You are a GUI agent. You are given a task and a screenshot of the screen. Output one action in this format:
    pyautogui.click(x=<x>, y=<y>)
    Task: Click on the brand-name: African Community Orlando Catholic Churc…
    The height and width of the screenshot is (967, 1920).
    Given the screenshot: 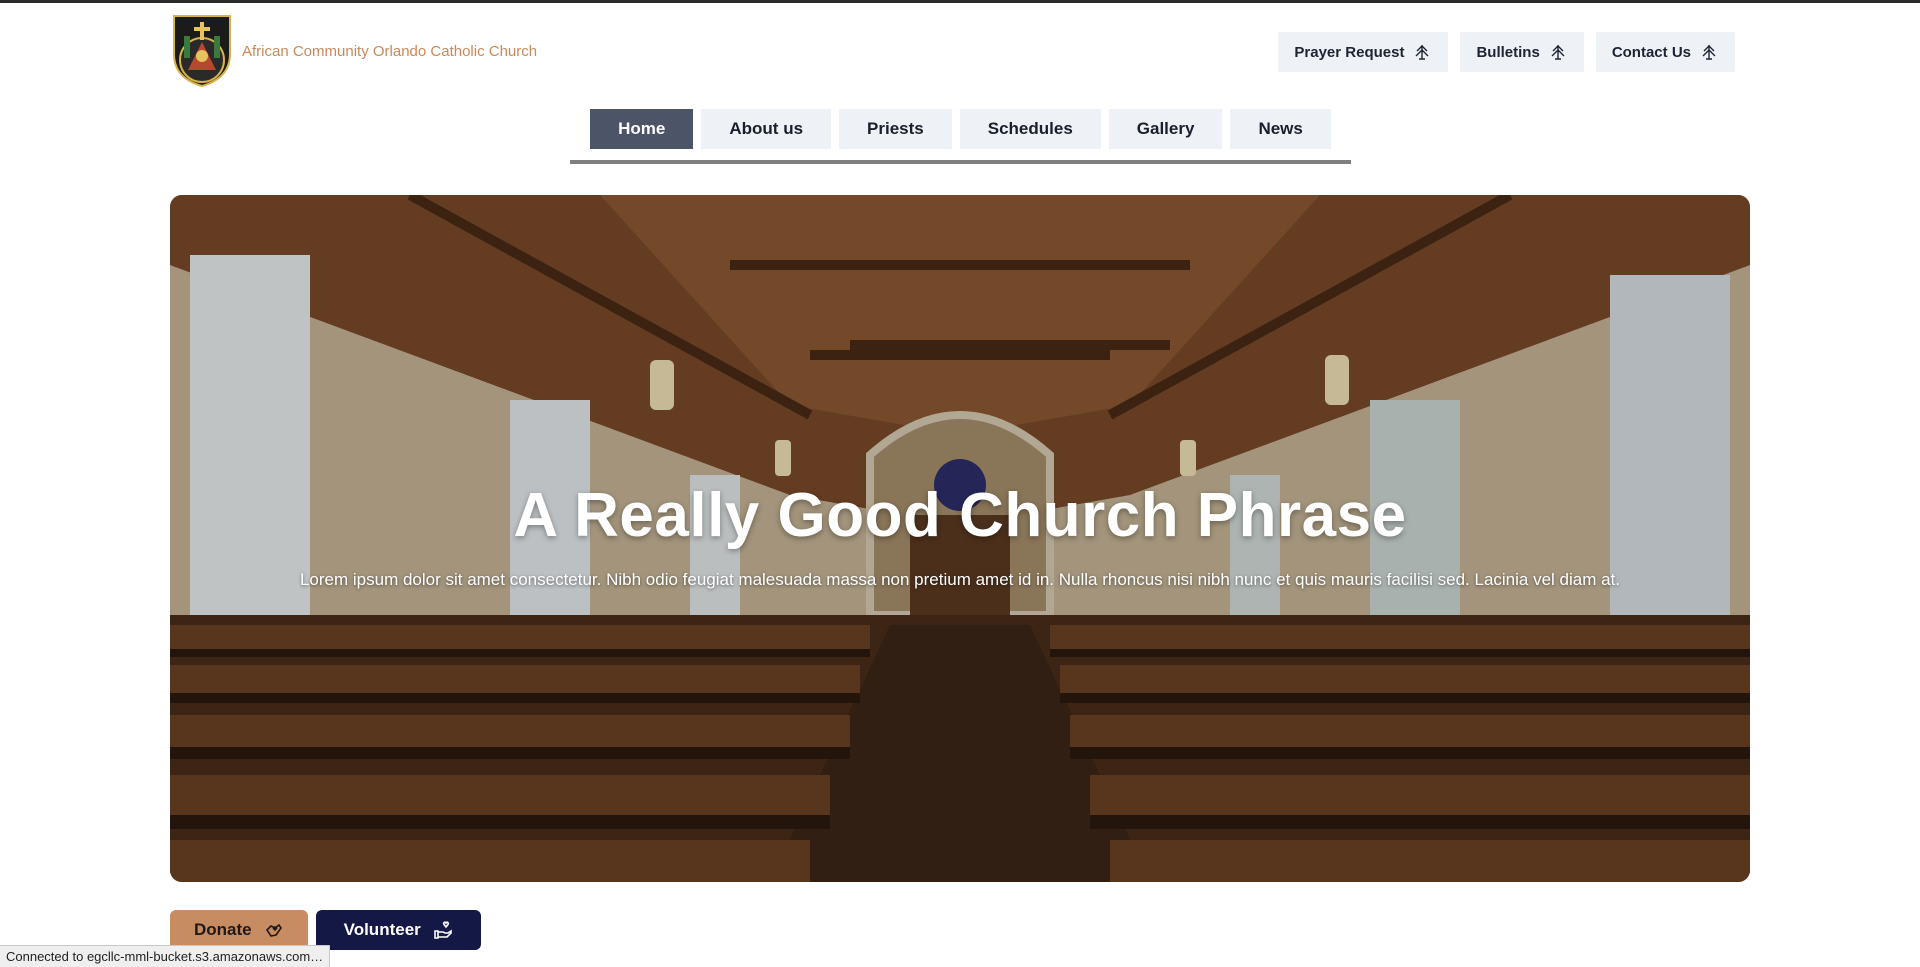 What is the action you would take?
    pyautogui.click(x=389, y=51)
    